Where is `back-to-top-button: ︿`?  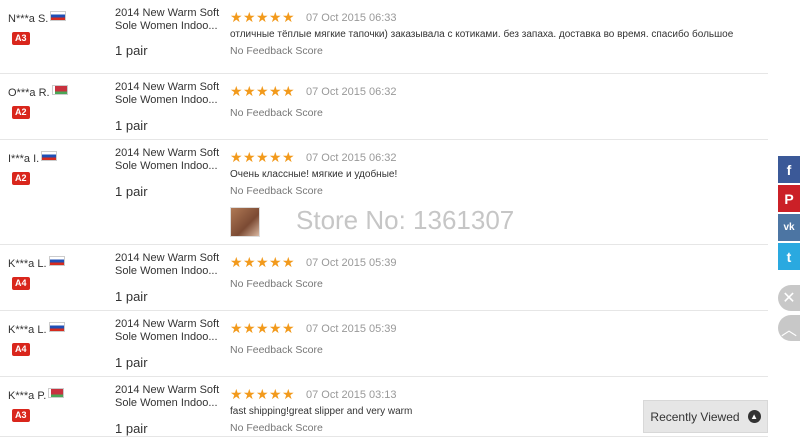
back-to-top-button: ︿ is located at coordinates (789, 328).